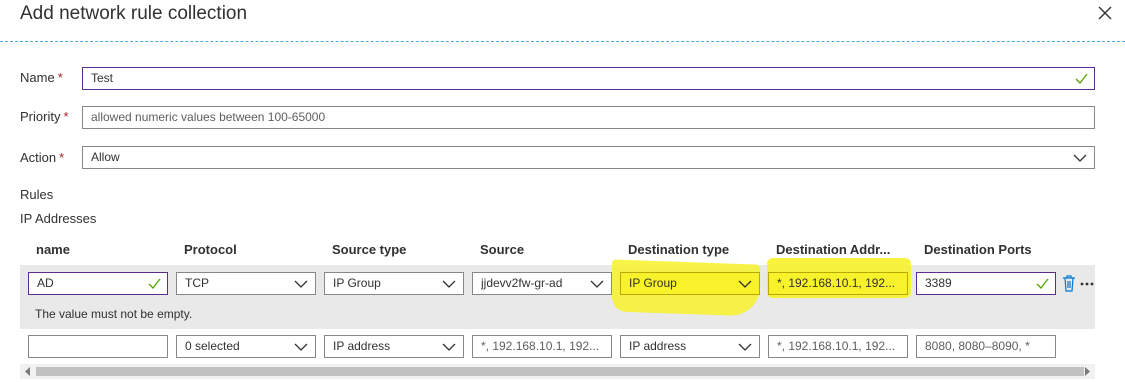  What do you see at coordinates (679, 249) in the screenshot?
I see `col-header-destination-type: Destination type` at bounding box center [679, 249].